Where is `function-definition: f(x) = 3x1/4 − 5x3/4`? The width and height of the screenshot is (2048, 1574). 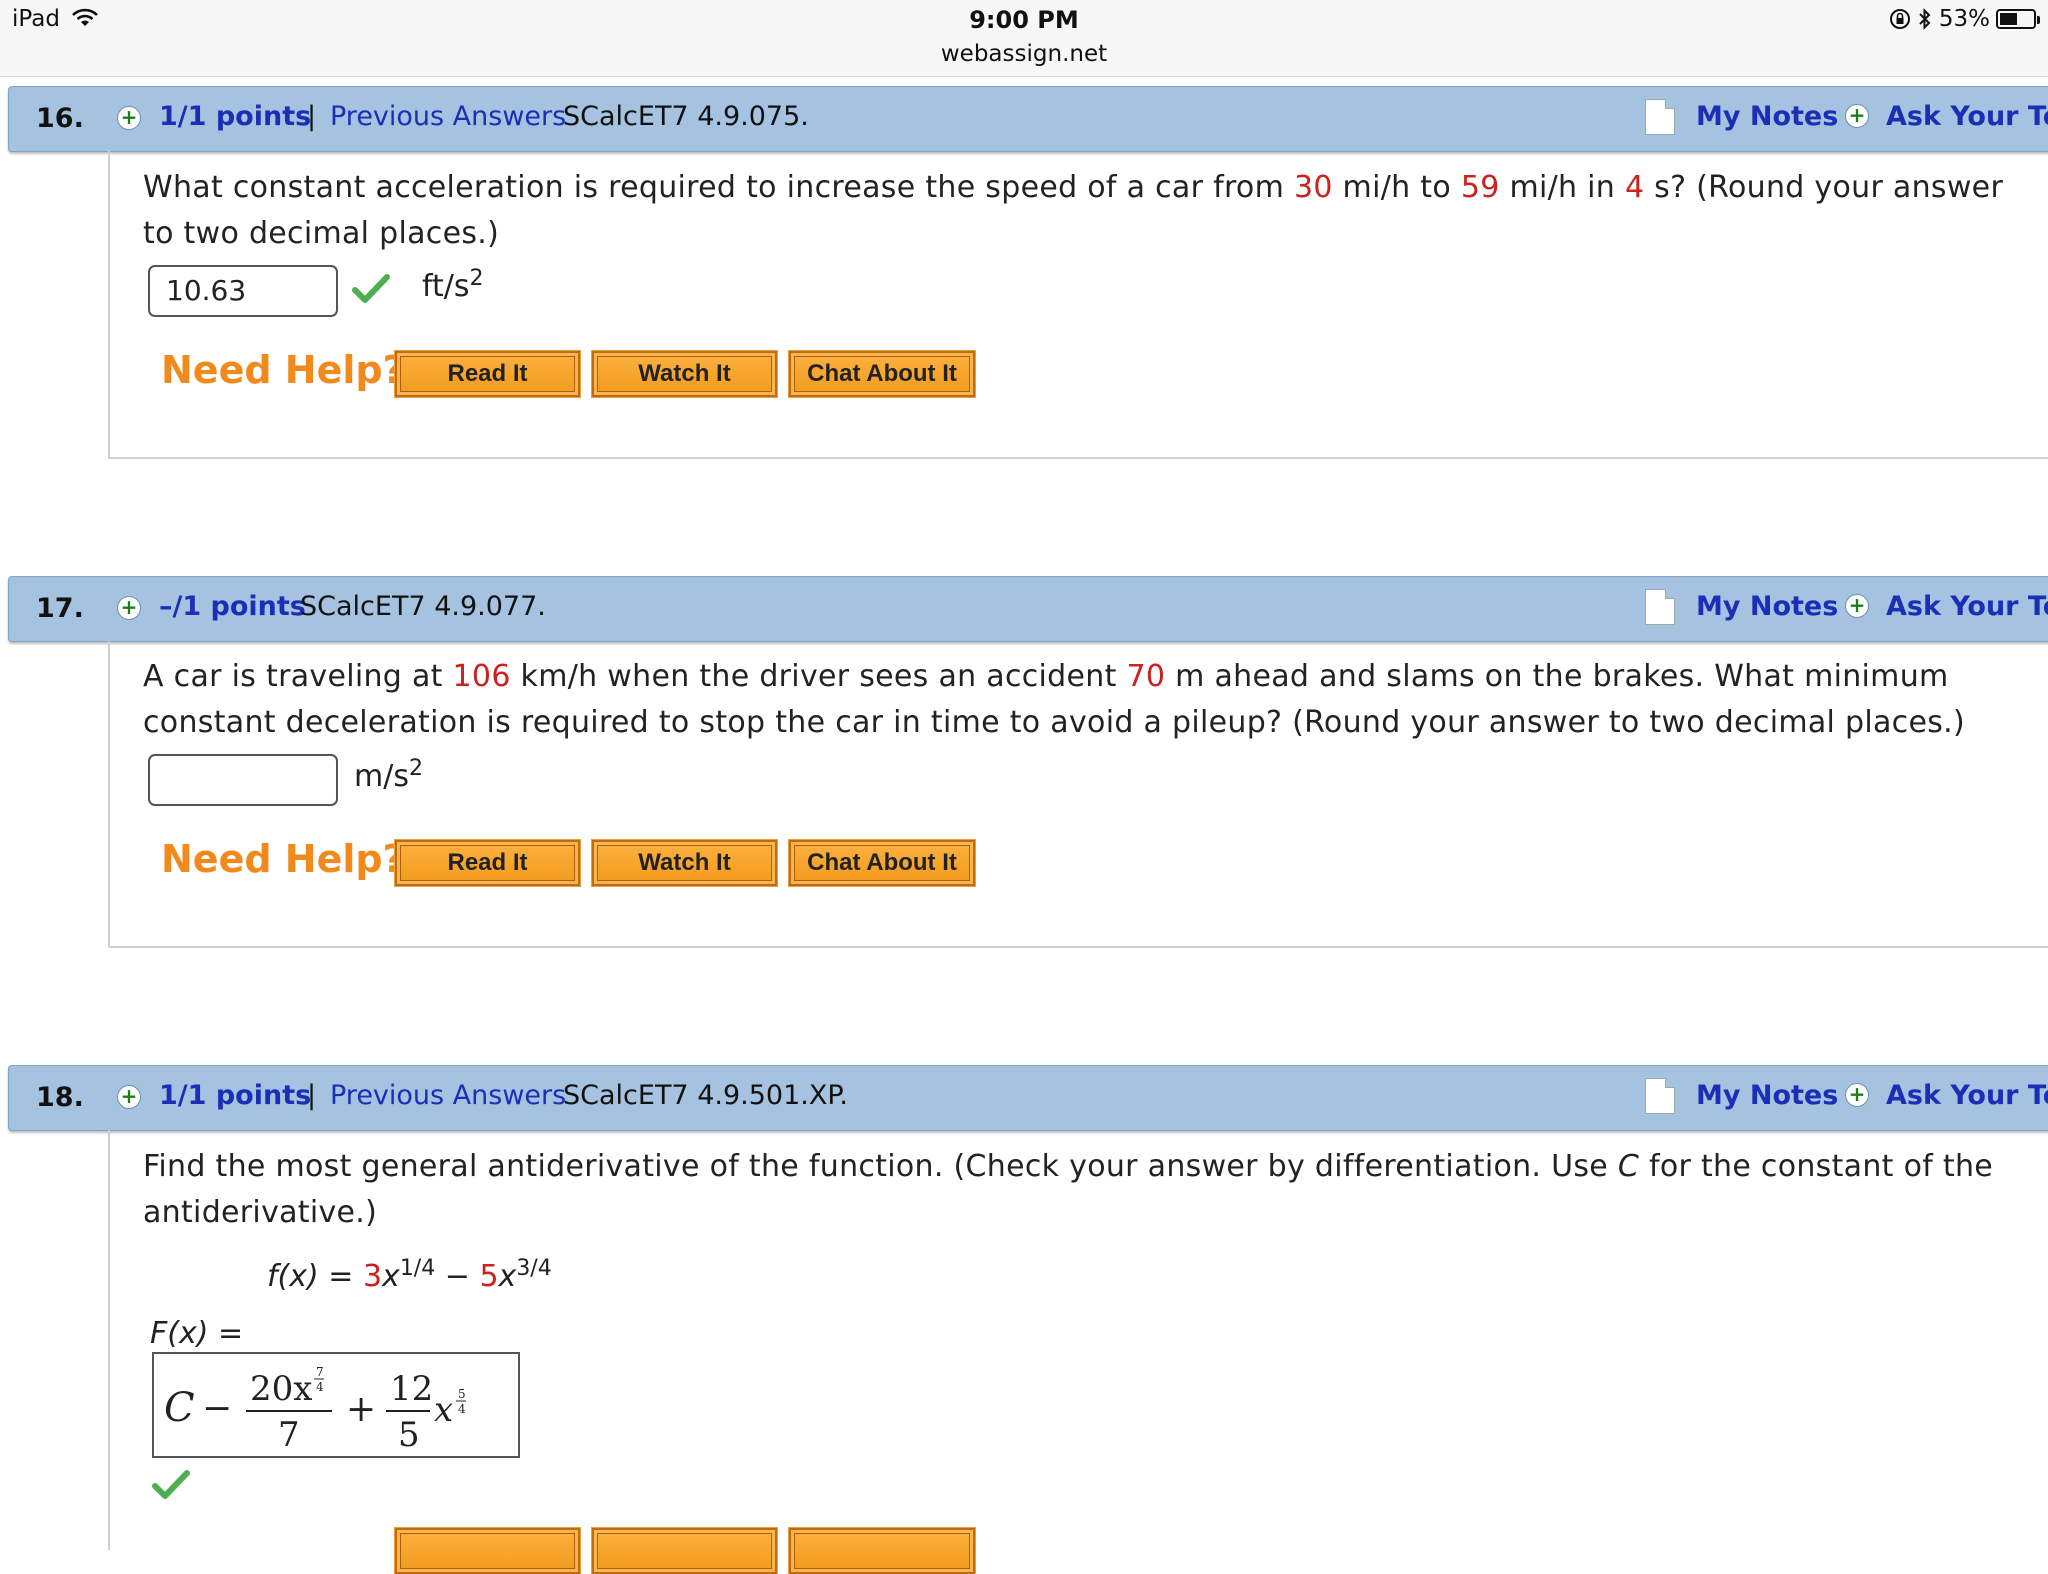
function-definition: f(x) = 3x1/4 − 5x3/4 is located at coordinates (409, 1275).